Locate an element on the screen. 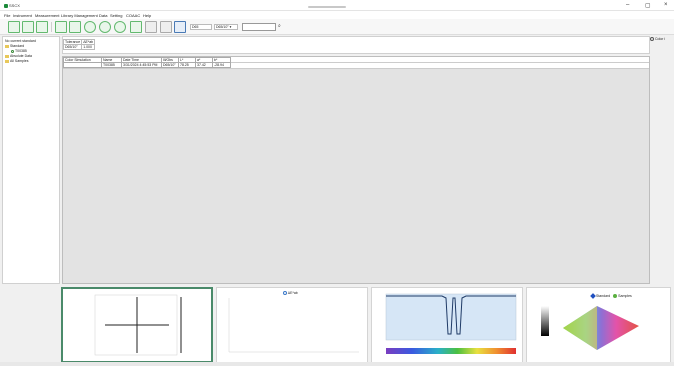 The width and height of the screenshot is (674, 366). app-title-text: SSCX is located at coordinates (14, 5).